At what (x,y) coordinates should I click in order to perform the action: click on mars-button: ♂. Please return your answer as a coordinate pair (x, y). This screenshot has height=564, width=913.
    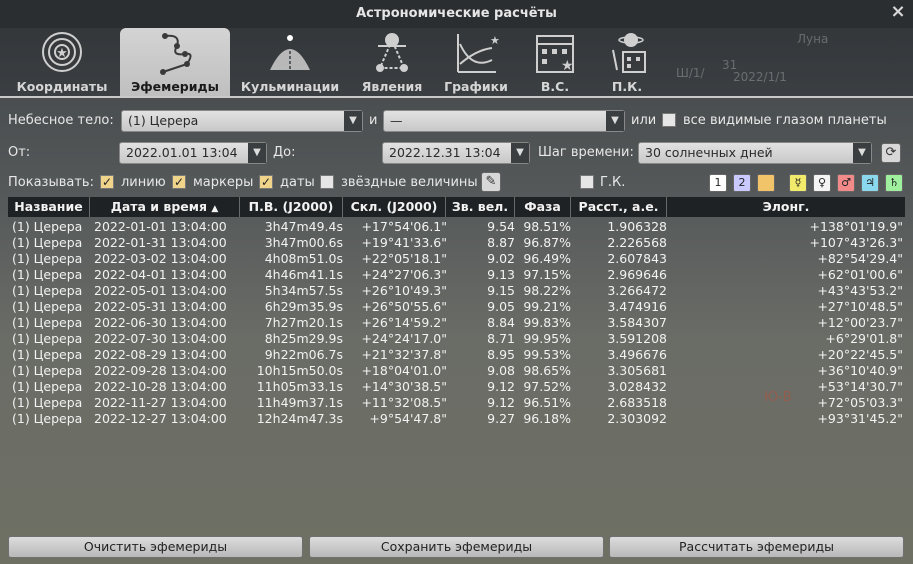
    Looking at the image, I should click on (846, 183).